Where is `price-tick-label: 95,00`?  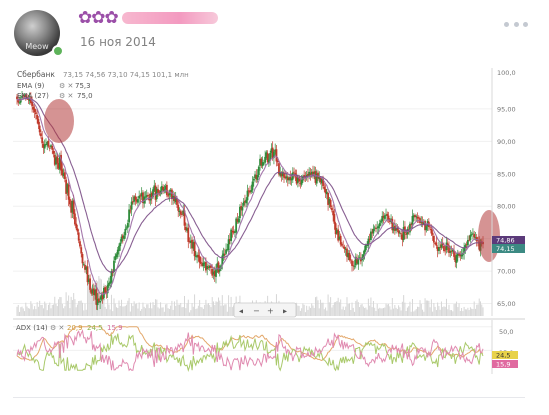 price-tick-label: 95,00 is located at coordinates (506, 109).